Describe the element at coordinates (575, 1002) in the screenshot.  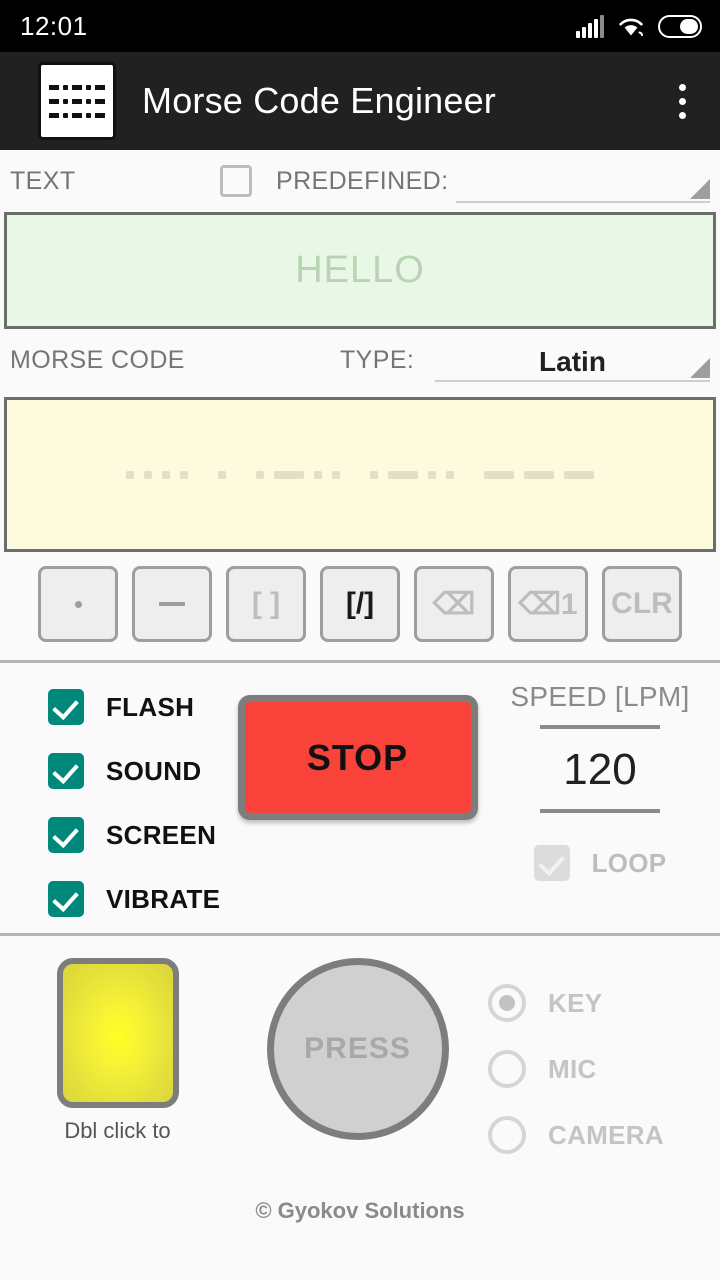
I see `radio-label: KEY` at that location.